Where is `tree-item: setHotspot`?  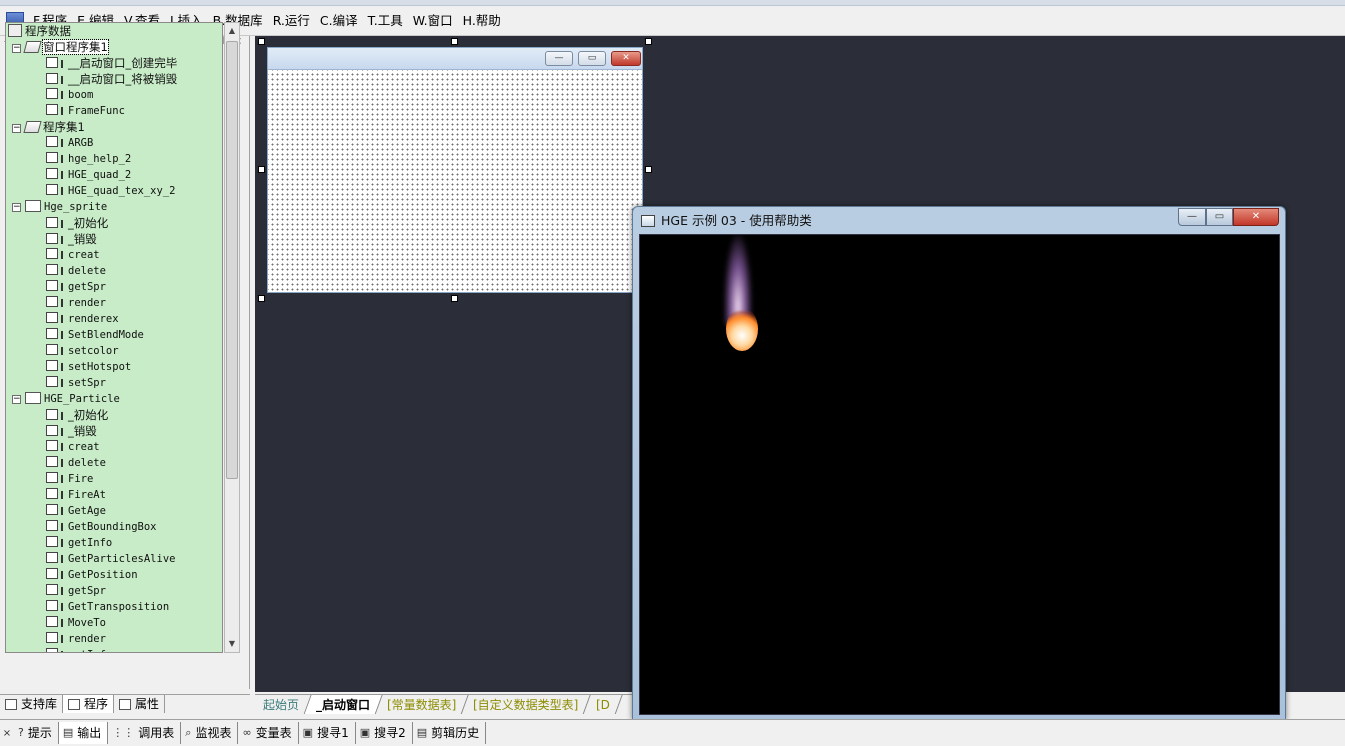
tree-item: setHotspot is located at coordinates (88, 367).